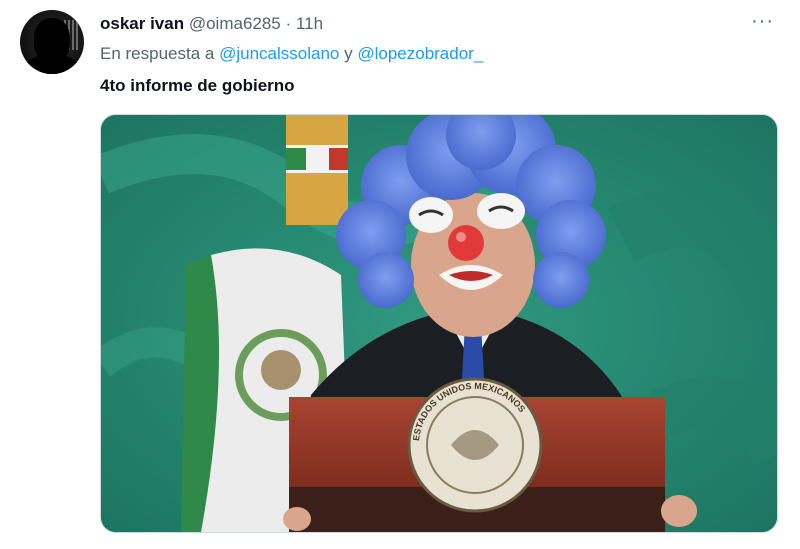 This screenshot has width=800, height=549. I want to click on user-handle: @oima6285, so click(235, 23).